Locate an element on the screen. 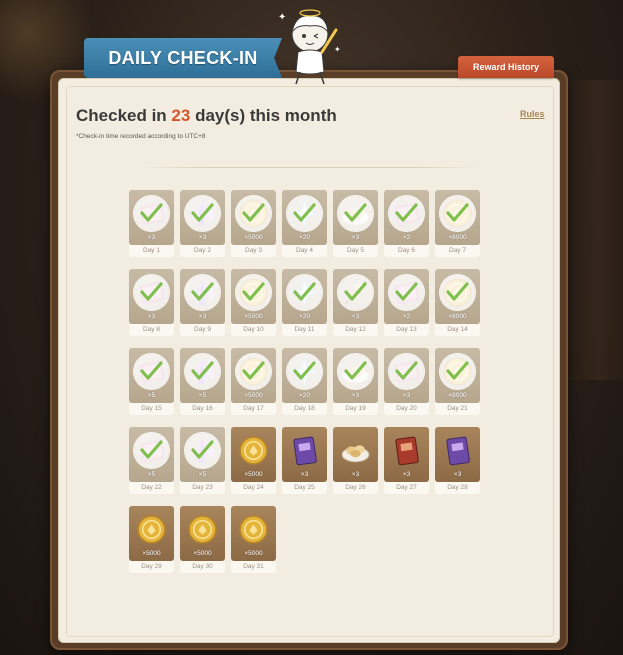 Image resolution: width=623 pixels, height=655 pixels. reward-day-25: ×3 Day 25 is located at coordinates (304, 460).